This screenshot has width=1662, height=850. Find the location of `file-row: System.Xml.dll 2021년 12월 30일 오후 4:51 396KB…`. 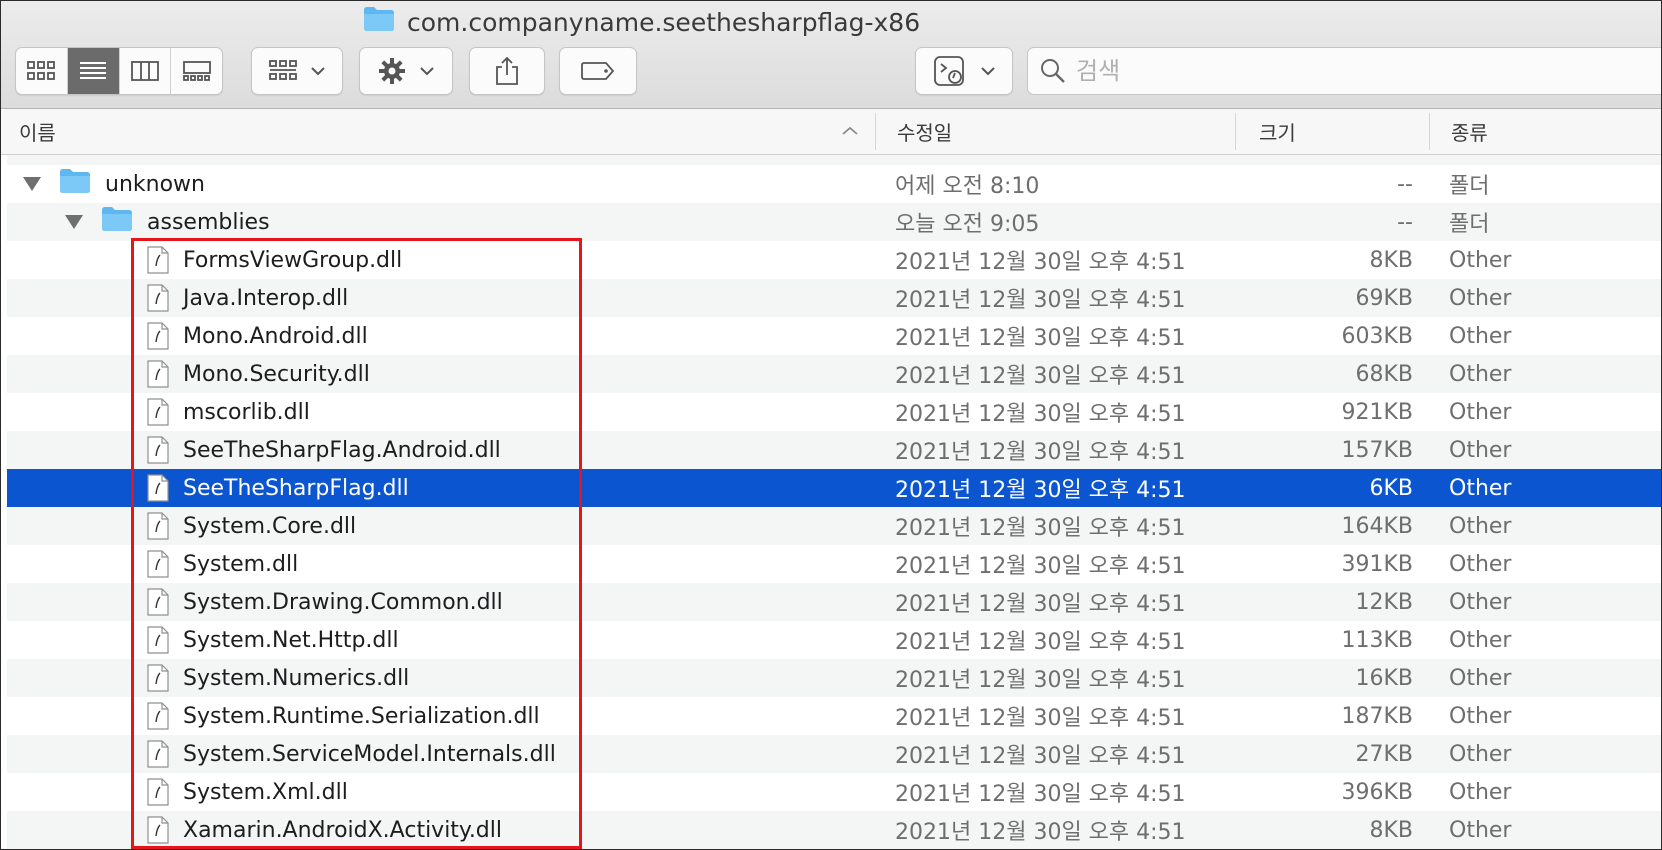

file-row: System.Xml.dll 2021년 12월 30일 오후 4:51 396KB… is located at coordinates (834, 792).